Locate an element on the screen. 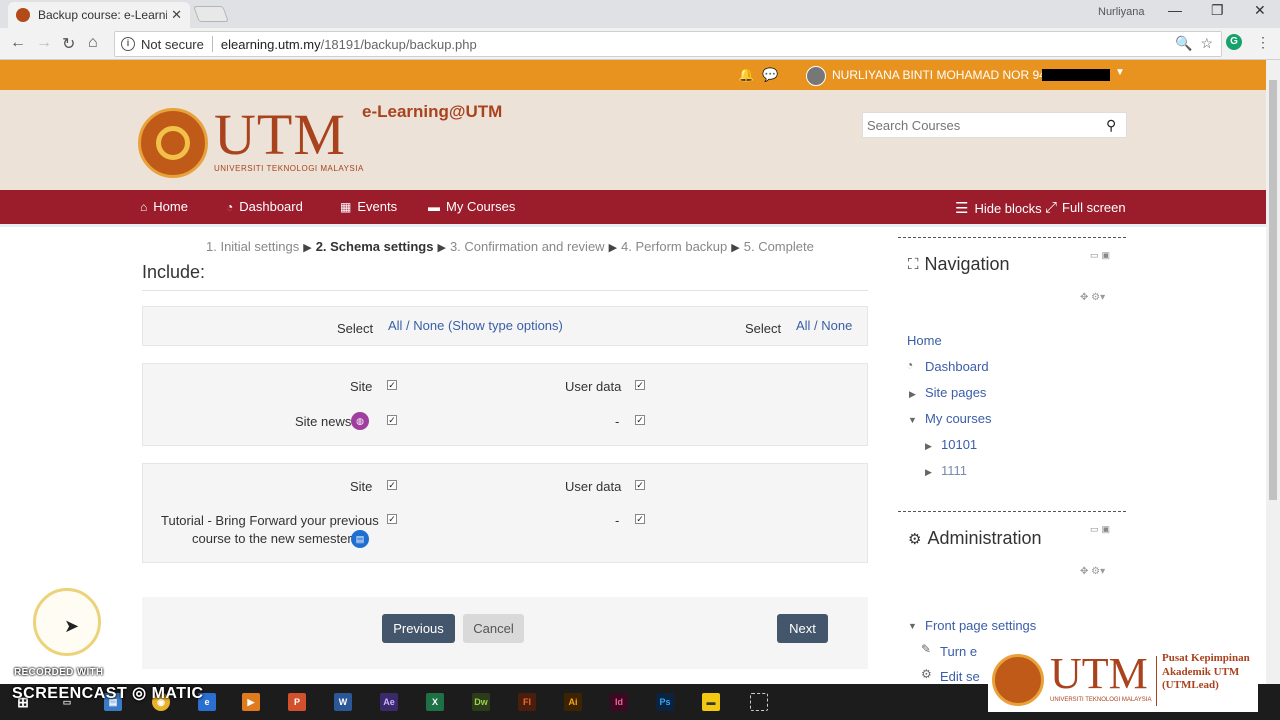  select-all-none-show-types-link: All / None (Show type options) is located at coordinates (475, 325).